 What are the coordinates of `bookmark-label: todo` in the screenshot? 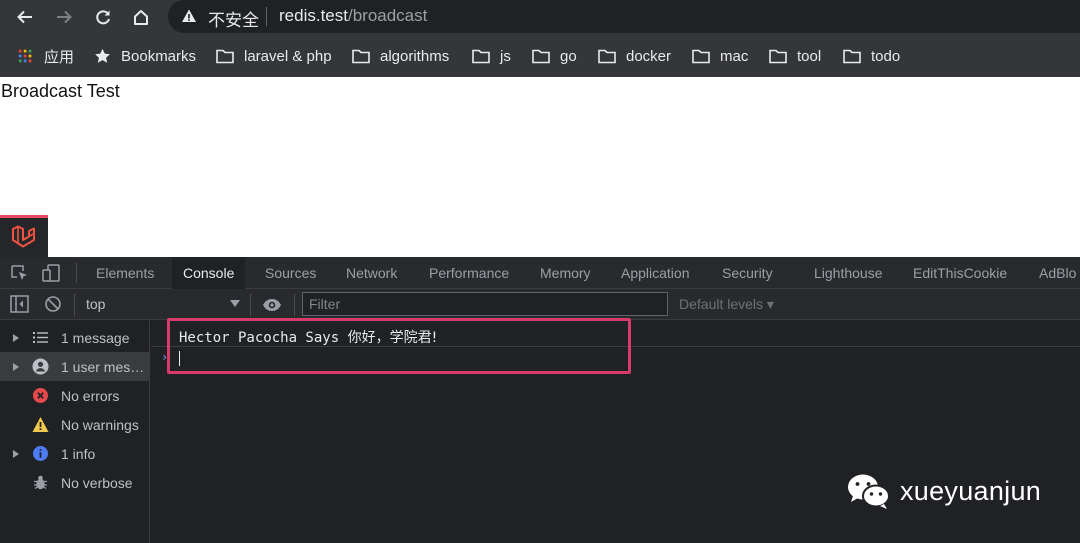 It's located at (886, 56).